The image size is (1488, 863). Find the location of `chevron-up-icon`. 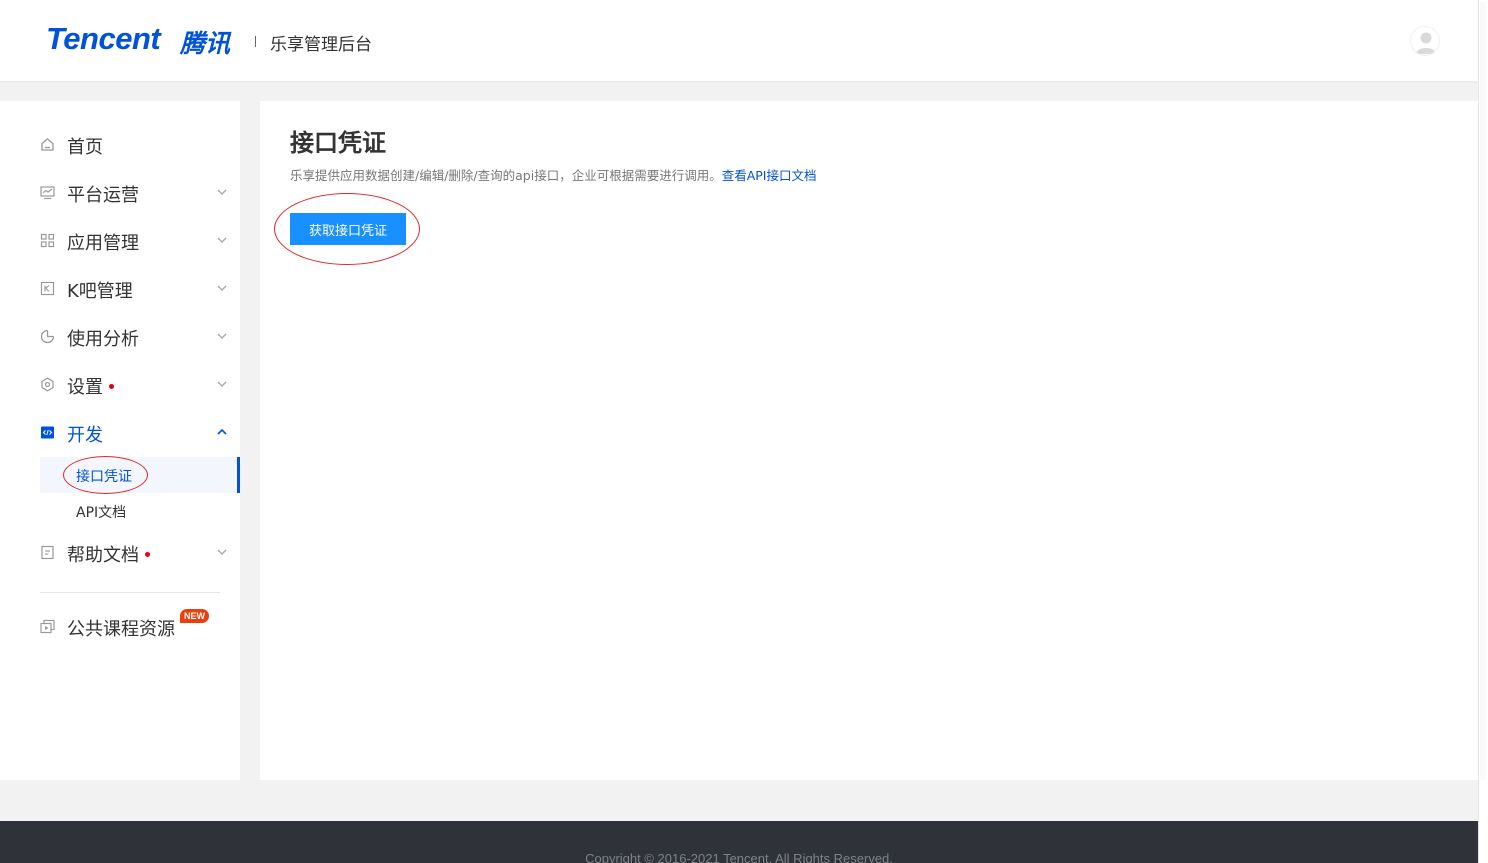

chevron-up-icon is located at coordinates (222, 431).